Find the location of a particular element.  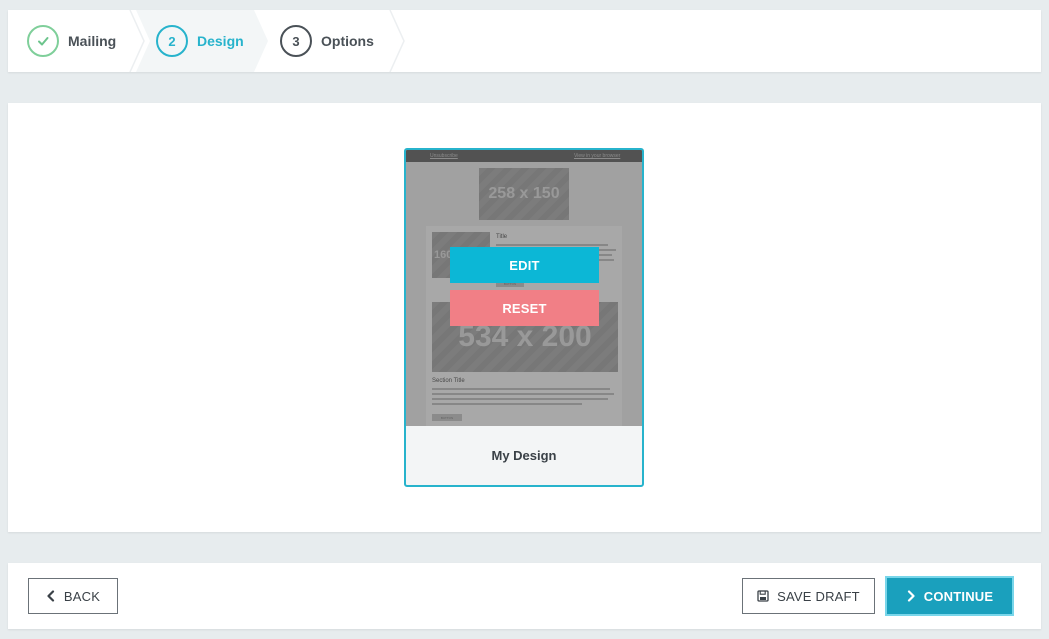

step-options: 3 Options is located at coordinates (327, 41).